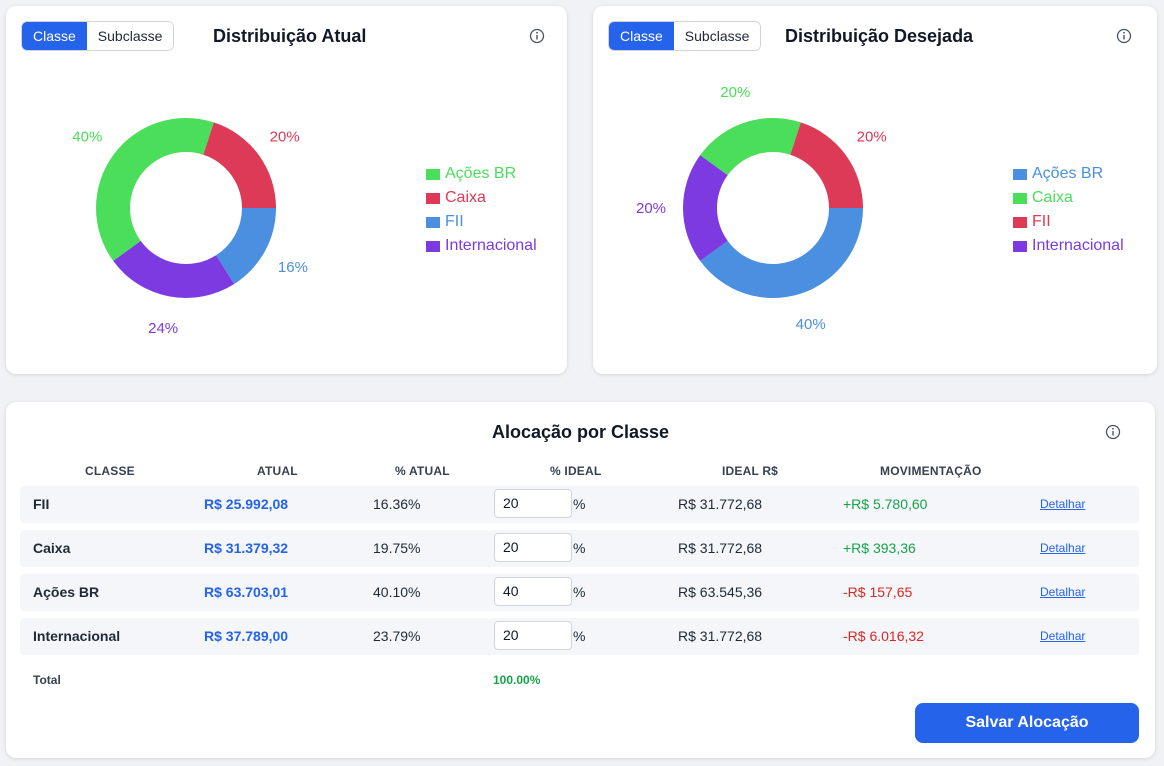  I want to click on data-label: 24%, so click(163, 328).